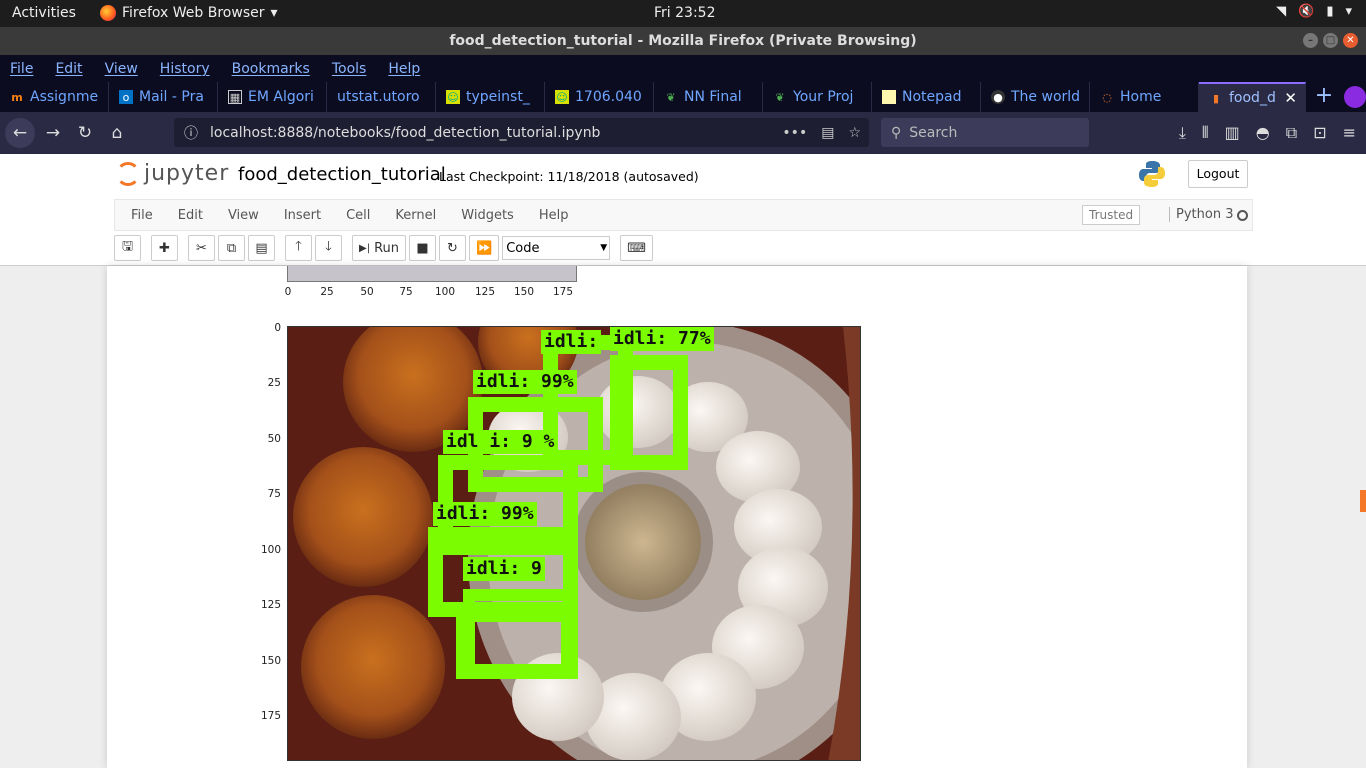 The height and width of the screenshot is (768, 1366). Describe the element at coordinates (1205, 133) in the screenshot. I see `library-icon: ⫴` at that location.